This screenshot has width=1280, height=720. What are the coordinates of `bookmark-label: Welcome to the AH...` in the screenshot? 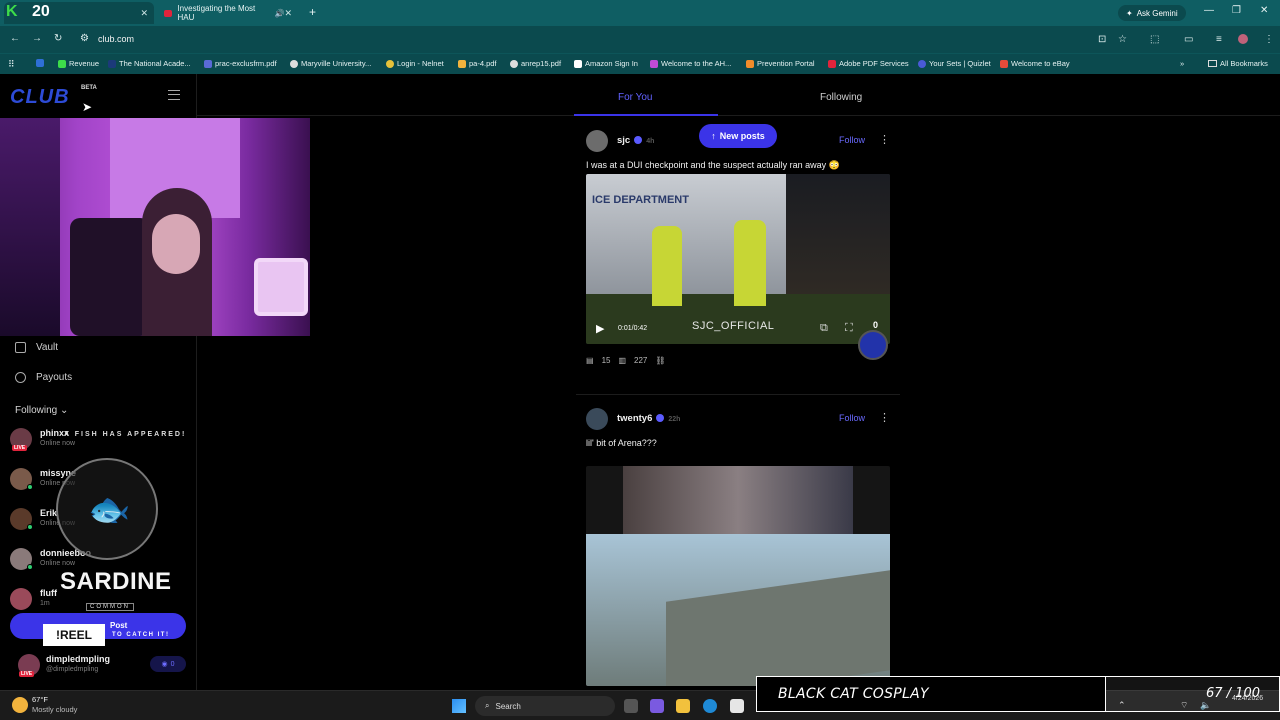 It's located at (696, 63).